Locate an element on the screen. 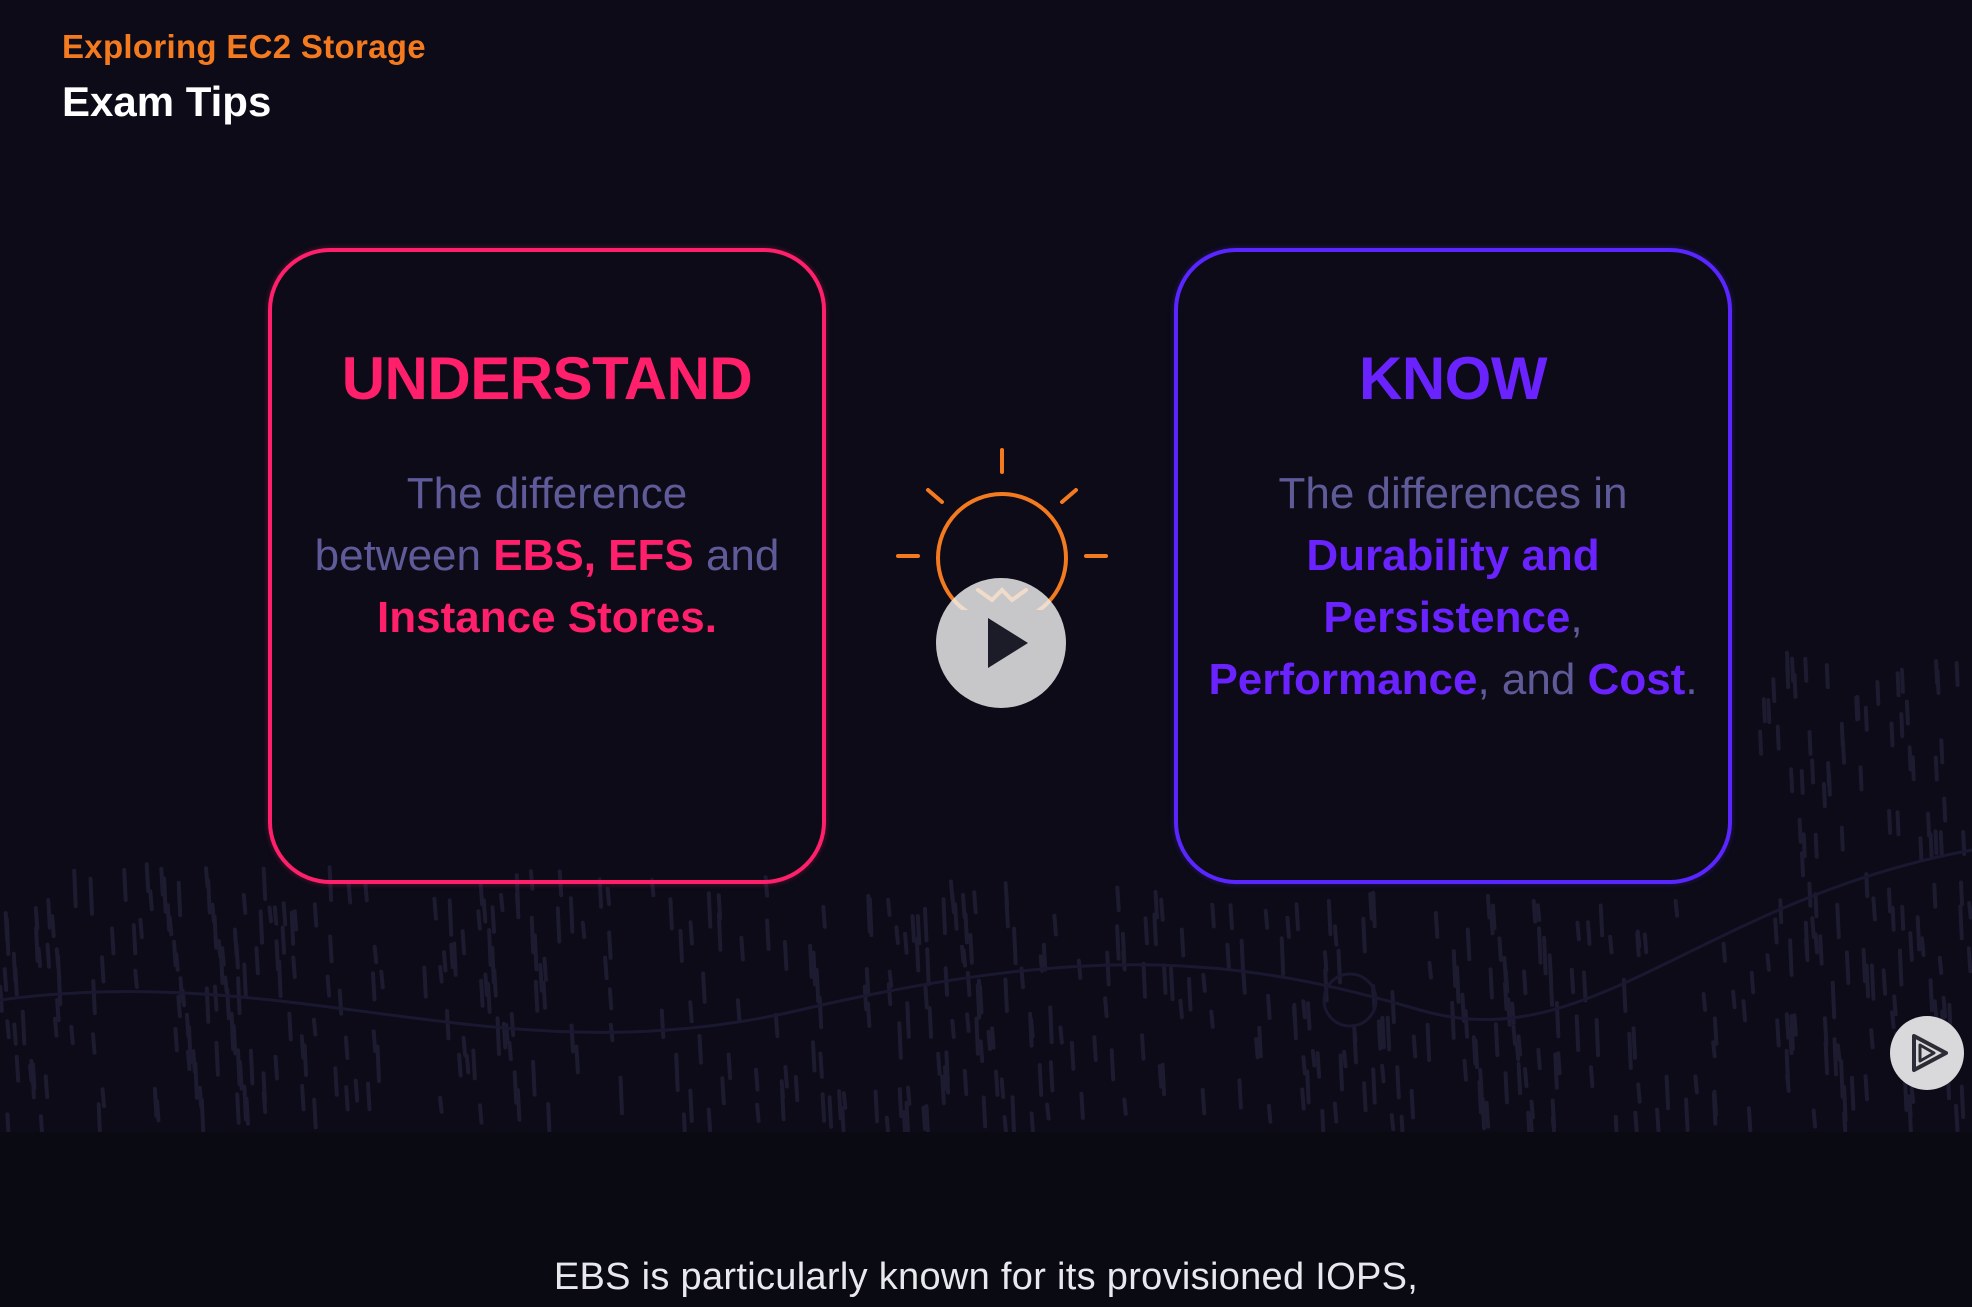 This screenshot has width=1972, height=1307. know-line1: The differences in is located at coordinates (1453, 493).